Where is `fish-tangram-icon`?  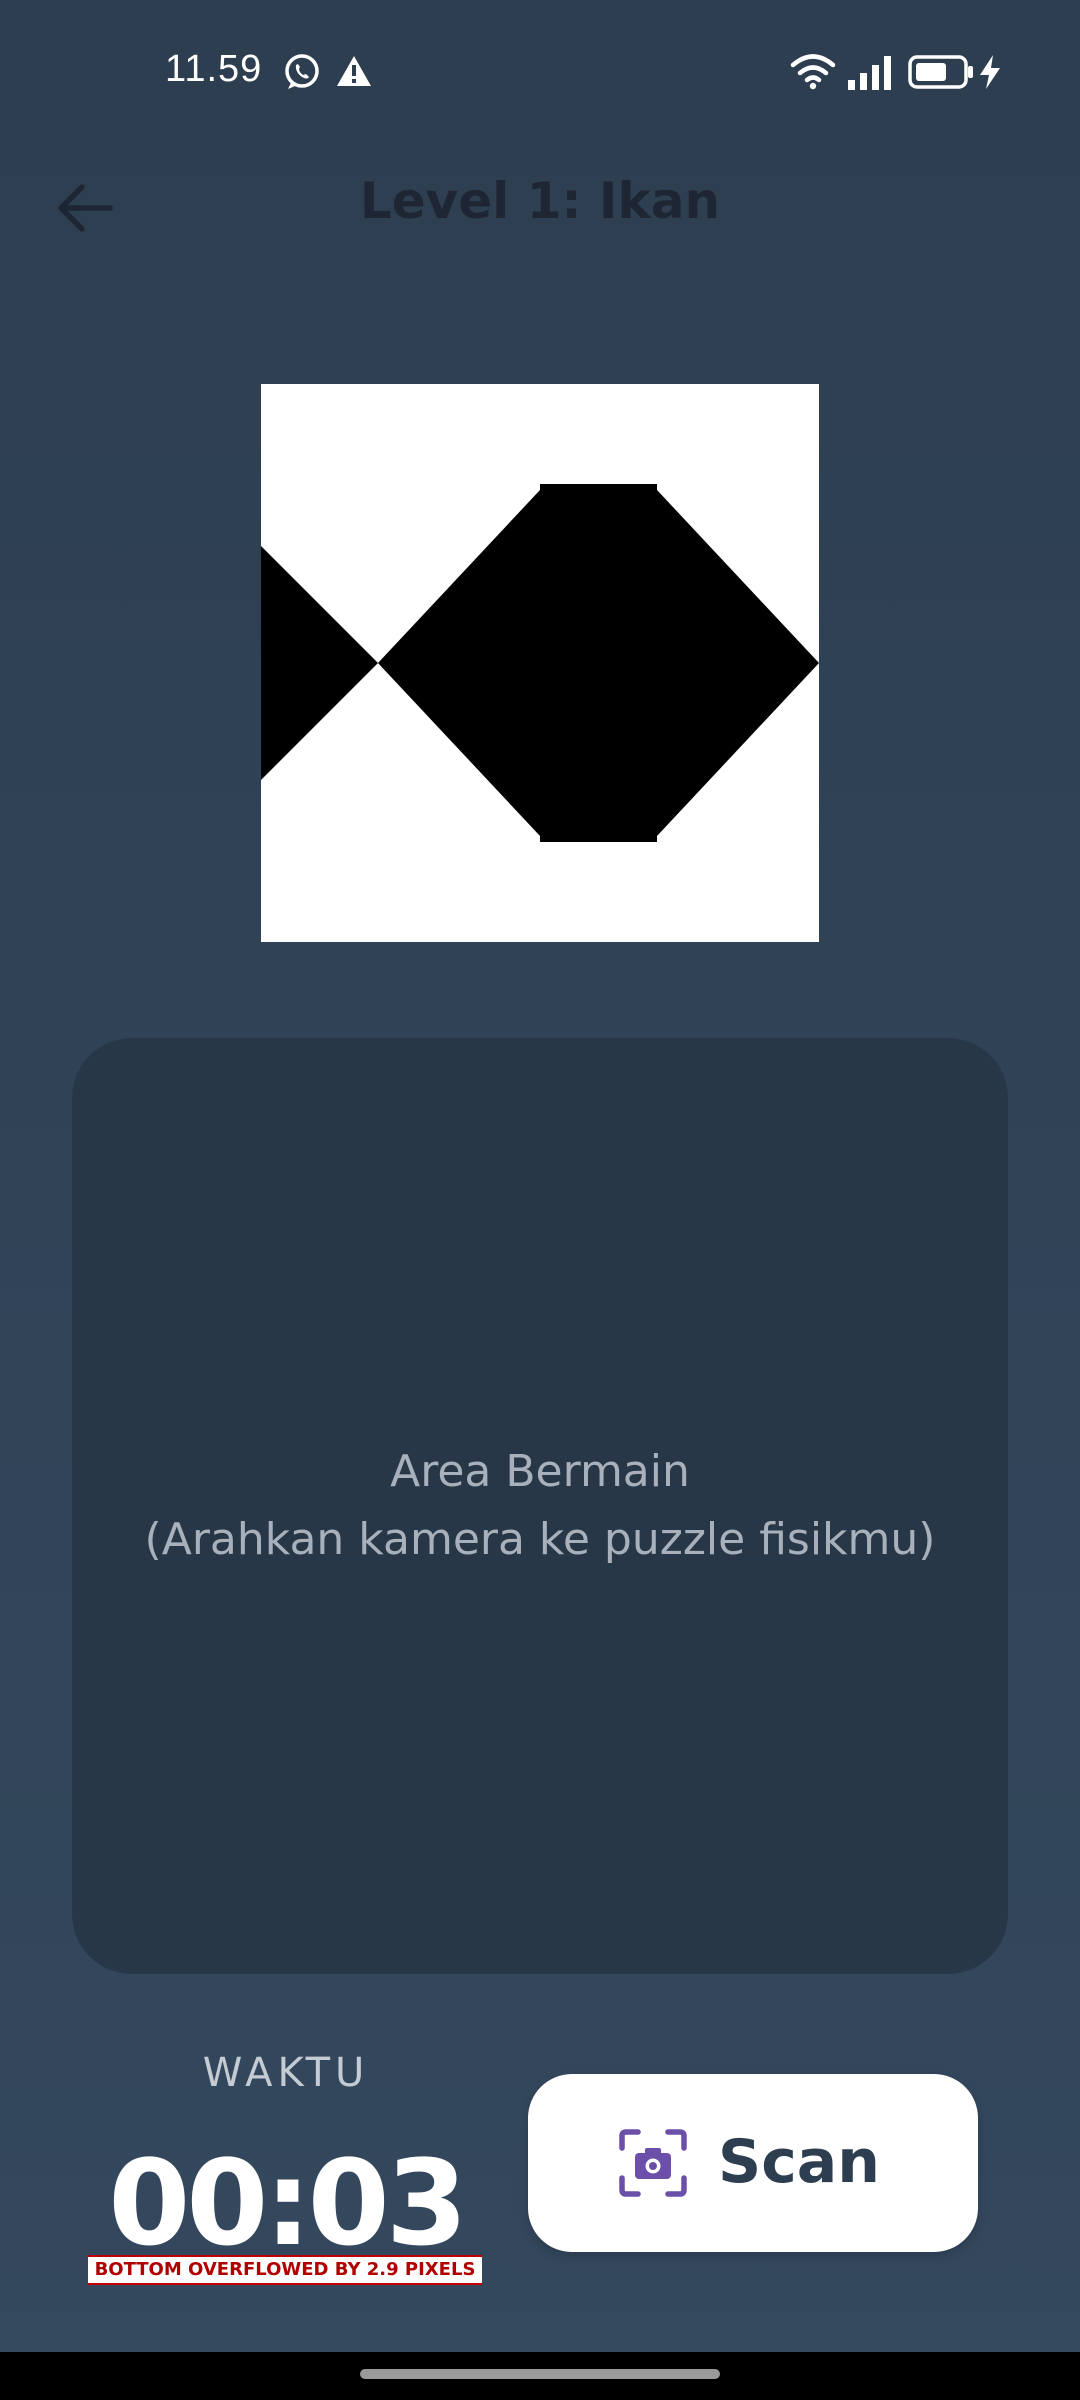
fish-tangram-icon is located at coordinates (540, 713).